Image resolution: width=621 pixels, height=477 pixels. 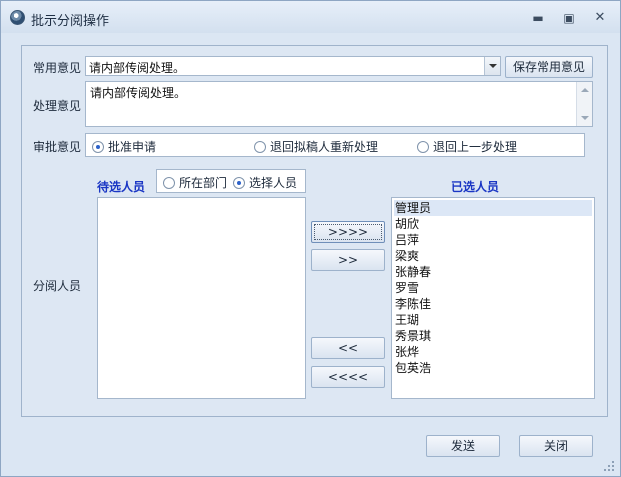 I want to click on list-item: 梁爽, so click(x=493, y=256).